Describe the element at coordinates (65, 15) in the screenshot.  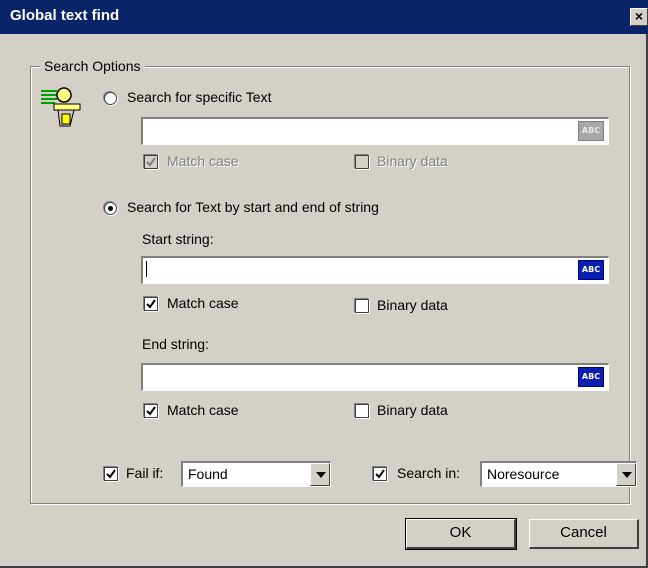
I see `dialog-title: Global text find` at that location.